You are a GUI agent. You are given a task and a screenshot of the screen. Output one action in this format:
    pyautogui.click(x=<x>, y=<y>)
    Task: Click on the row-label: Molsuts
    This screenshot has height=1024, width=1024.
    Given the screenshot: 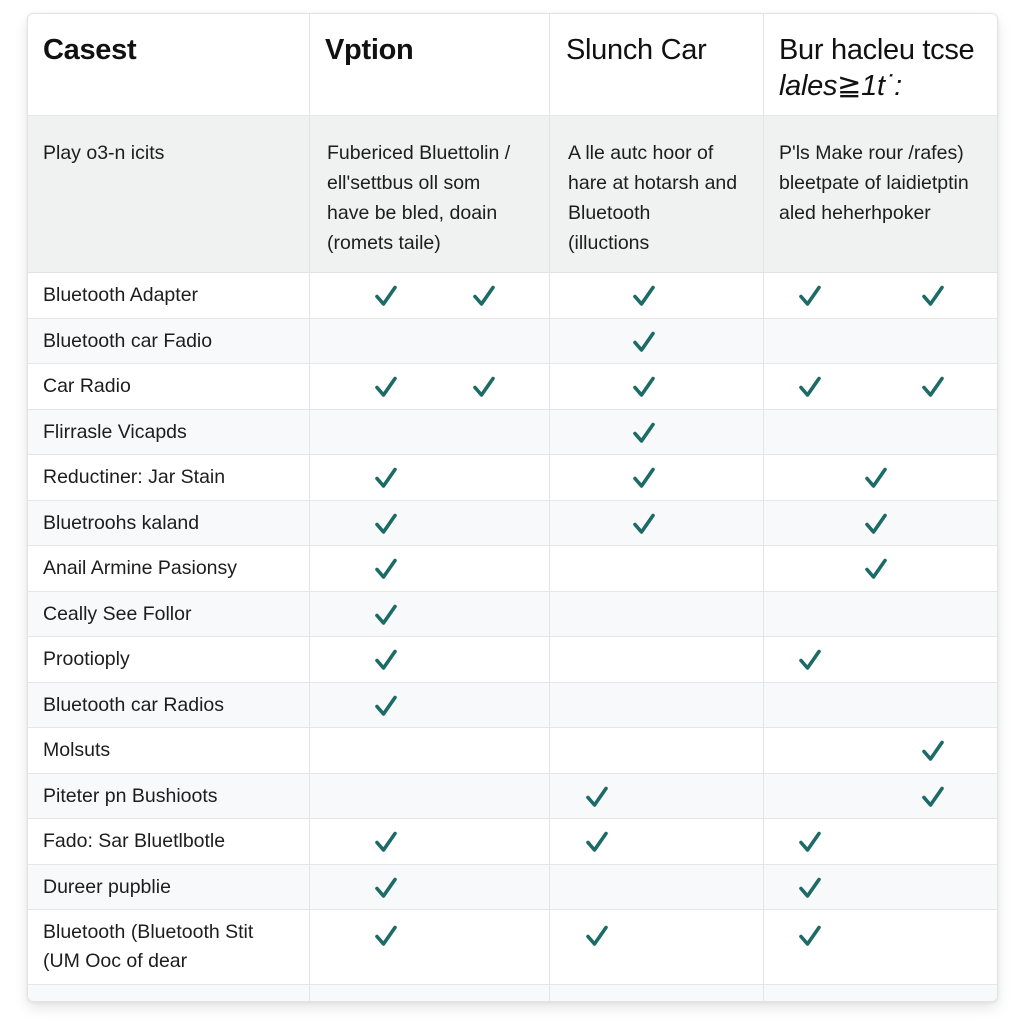 What is the action you would take?
    pyautogui.click(x=76, y=750)
    